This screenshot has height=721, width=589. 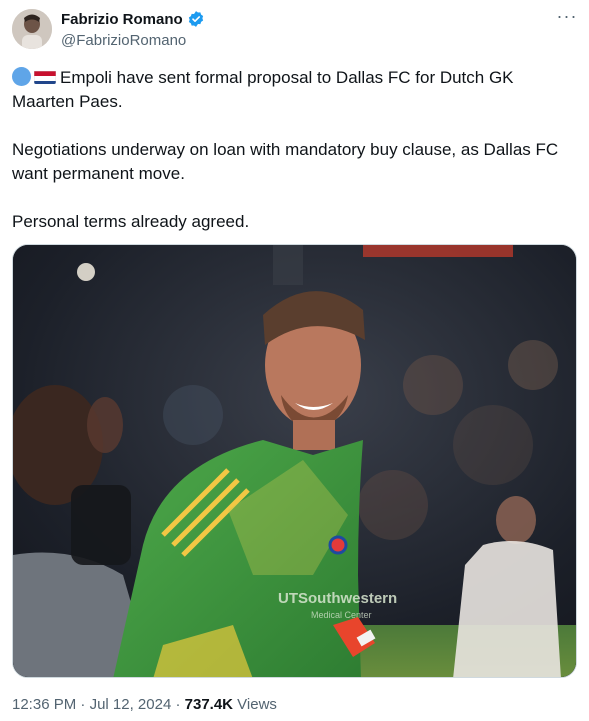 I want to click on tweet-time: 12:36 PM, so click(x=44, y=704).